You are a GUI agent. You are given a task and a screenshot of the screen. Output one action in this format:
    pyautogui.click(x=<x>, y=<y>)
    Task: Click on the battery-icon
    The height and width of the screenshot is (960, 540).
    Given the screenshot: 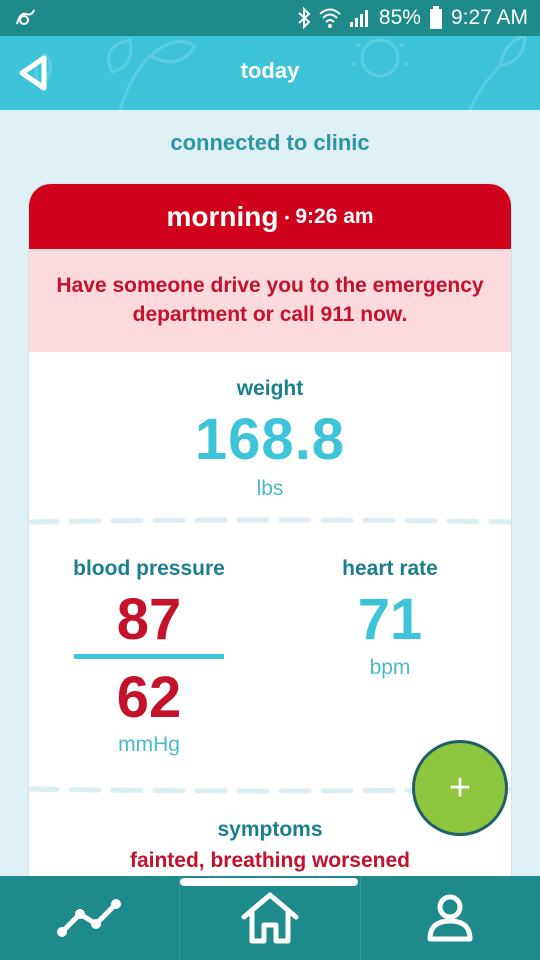 What is the action you would take?
    pyautogui.click(x=435, y=17)
    